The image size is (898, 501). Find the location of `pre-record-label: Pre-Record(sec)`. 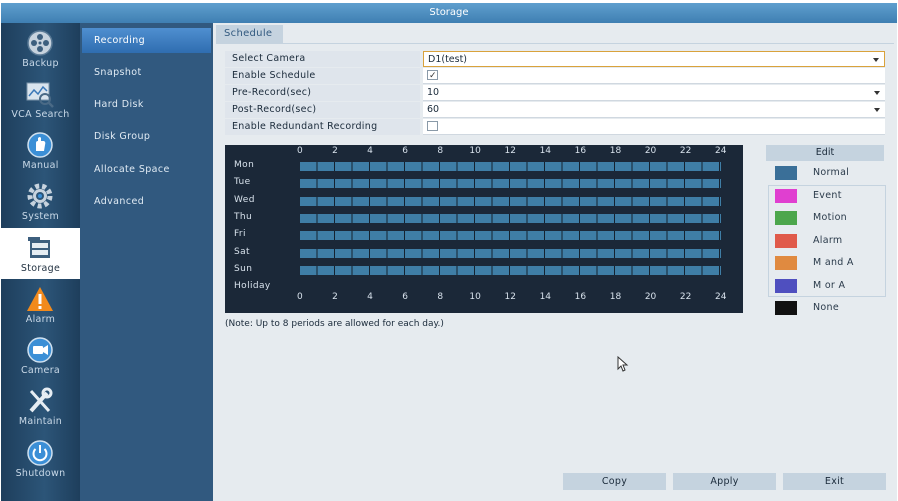

pre-record-label: Pre-Record(sec) is located at coordinates (322, 93).